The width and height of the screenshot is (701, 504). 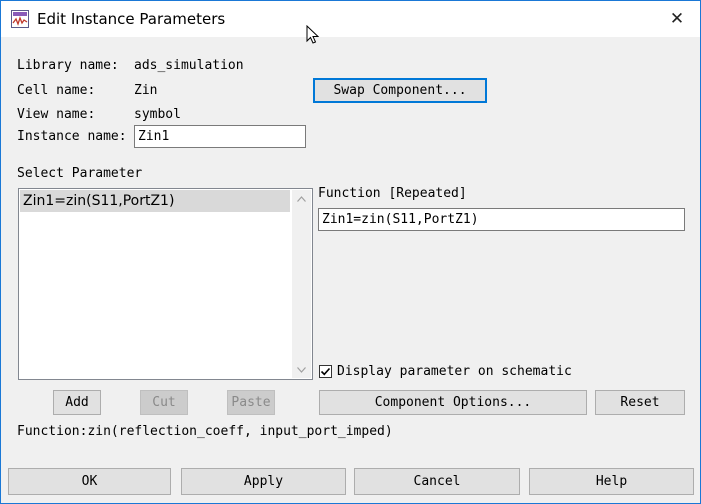 What do you see at coordinates (301, 284) in the screenshot?
I see `parameter-list-scrollbar` at bounding box center [301, 284].